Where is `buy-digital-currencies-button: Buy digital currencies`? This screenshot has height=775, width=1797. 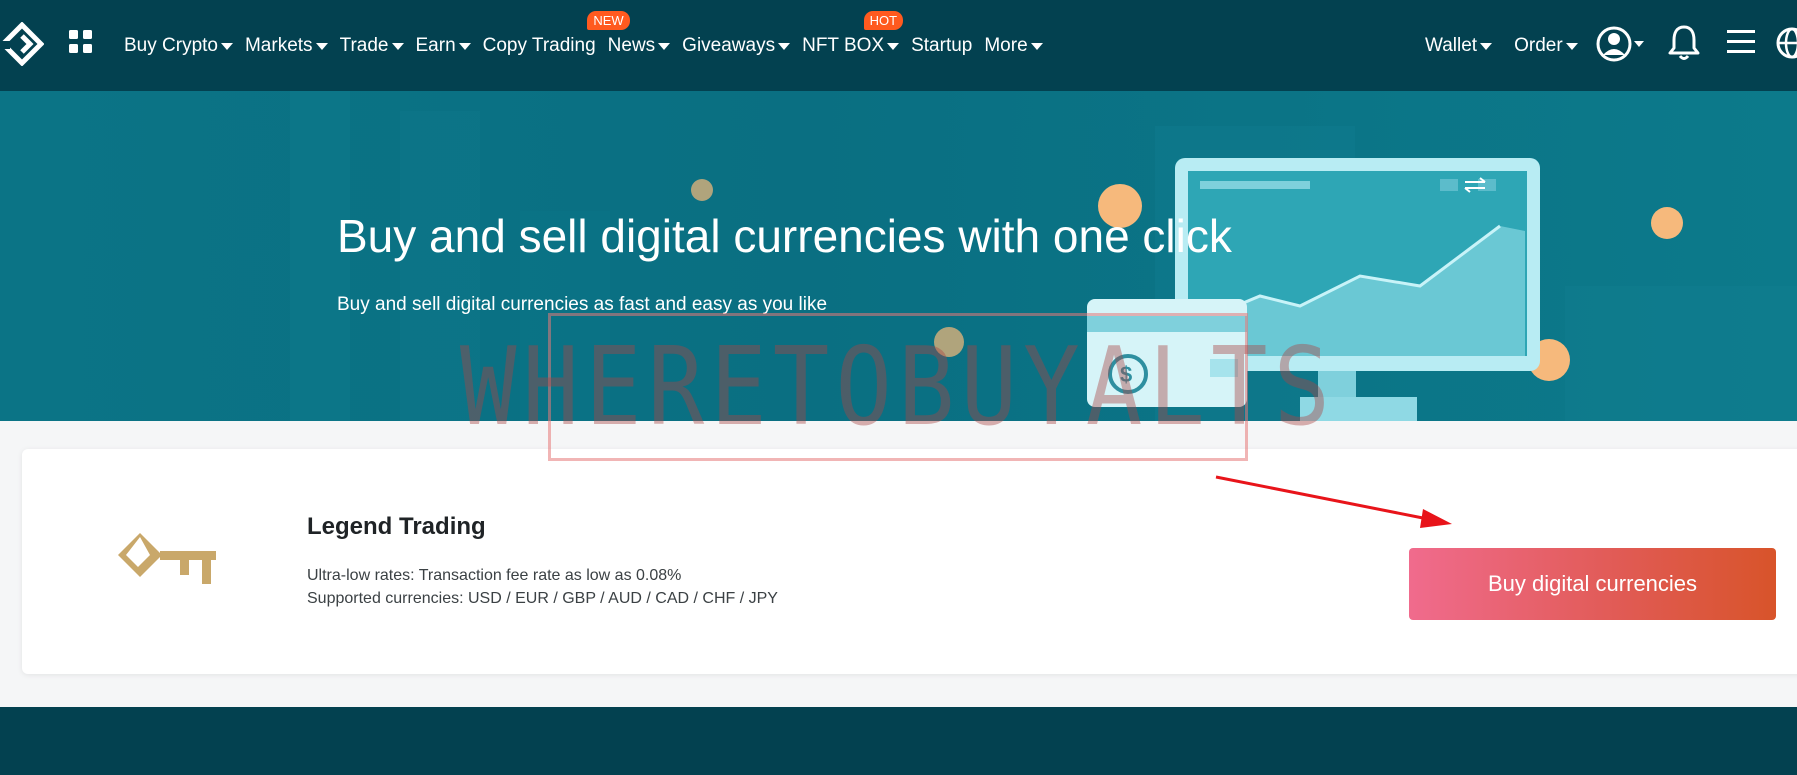
buy-digital-currencies-button: Buy digital currencies is located at coordinates (1592, 584).